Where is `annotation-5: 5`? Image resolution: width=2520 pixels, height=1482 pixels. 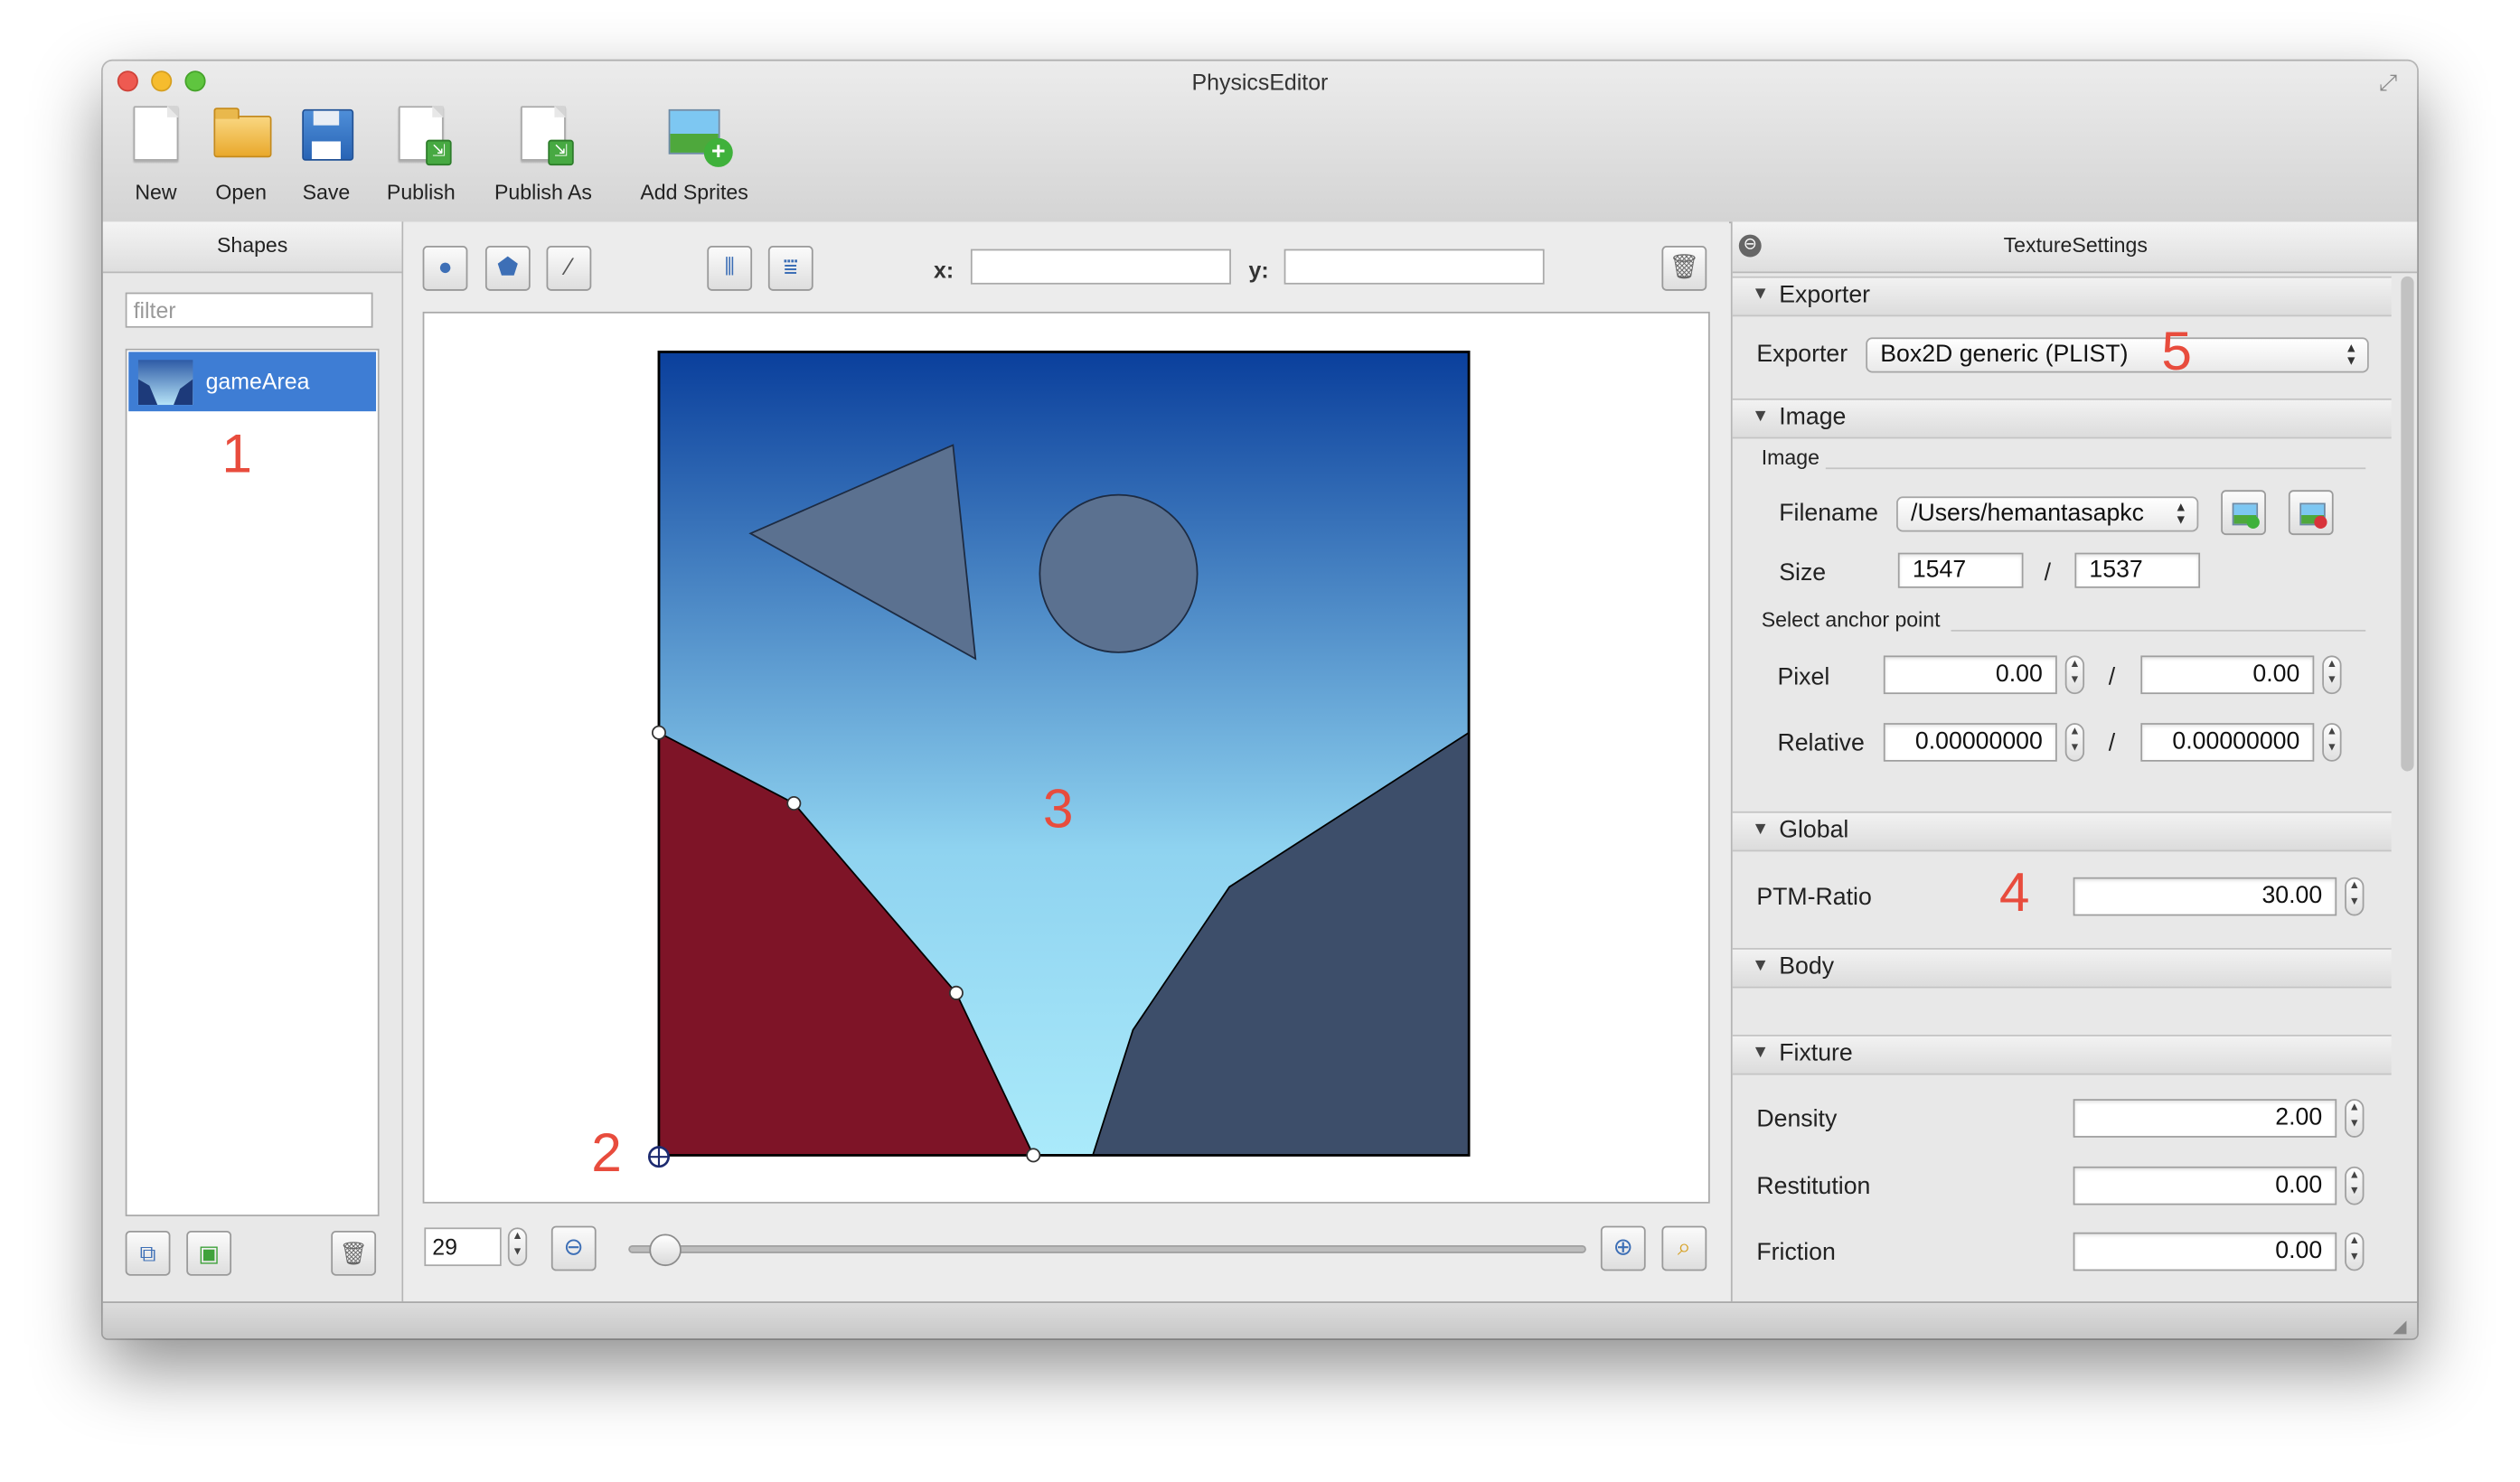 annotation-5: 5 is located at coordinates (2177, 352).